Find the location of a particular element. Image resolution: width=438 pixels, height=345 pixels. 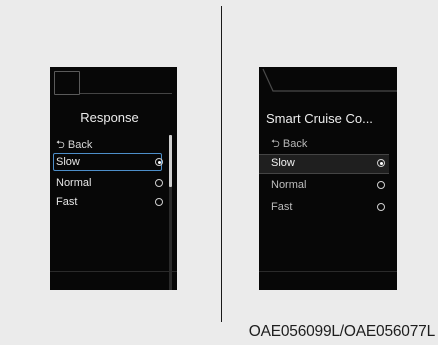

header-frame-shape is located at coordinates (329, 80).